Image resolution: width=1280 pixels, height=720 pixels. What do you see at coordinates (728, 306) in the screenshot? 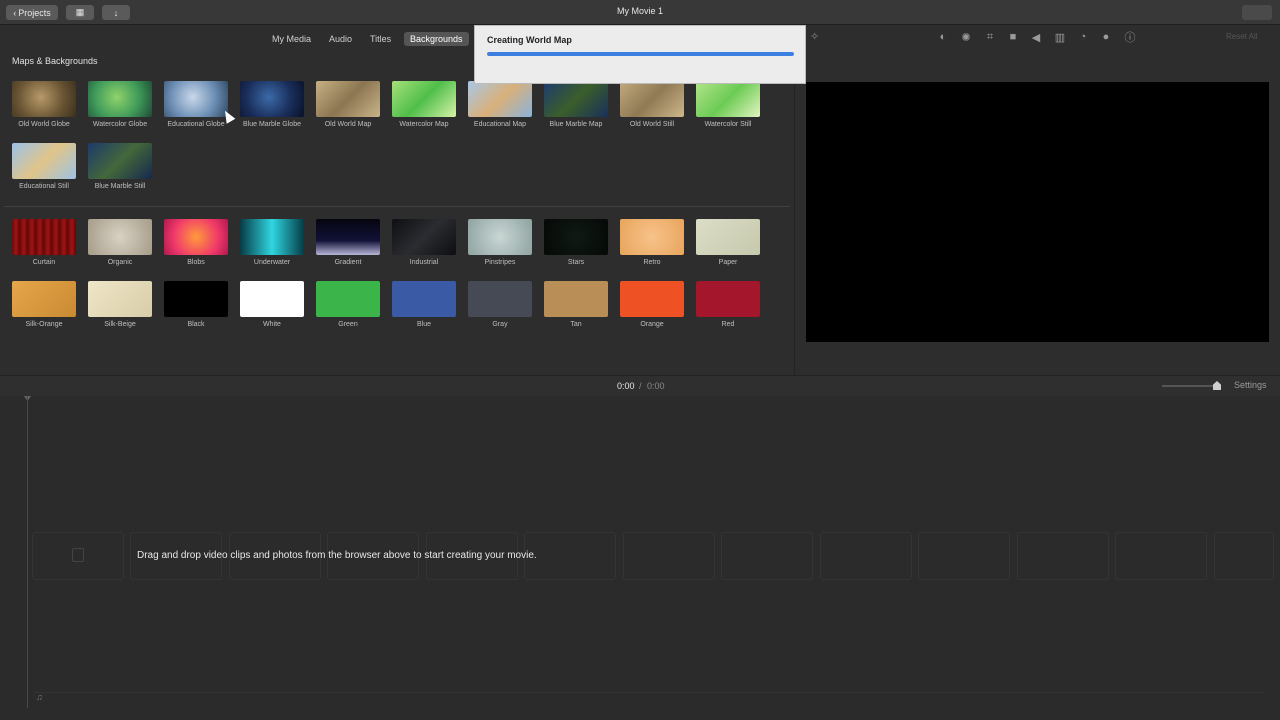
I see `background-tile: Red` at bounding box center [728, 306].